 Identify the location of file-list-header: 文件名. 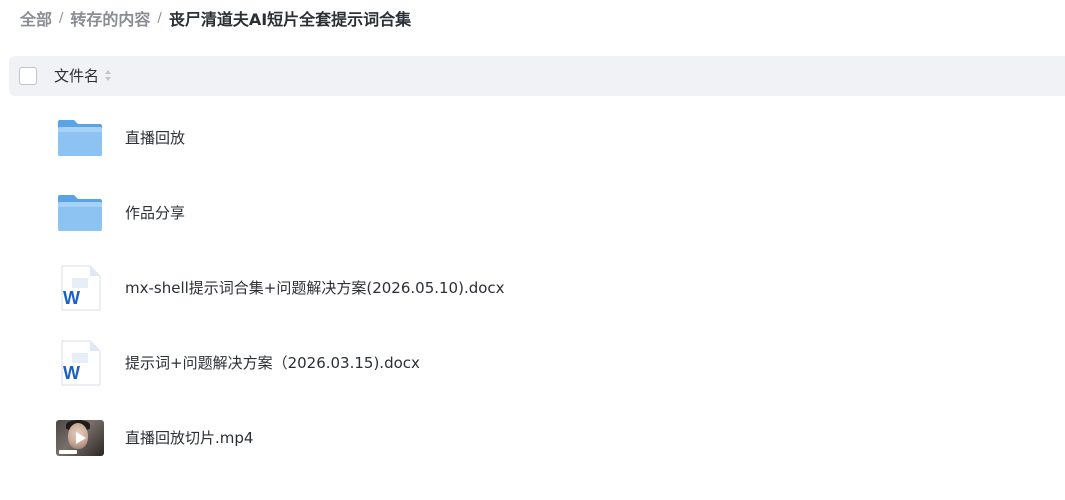
(537, 76).